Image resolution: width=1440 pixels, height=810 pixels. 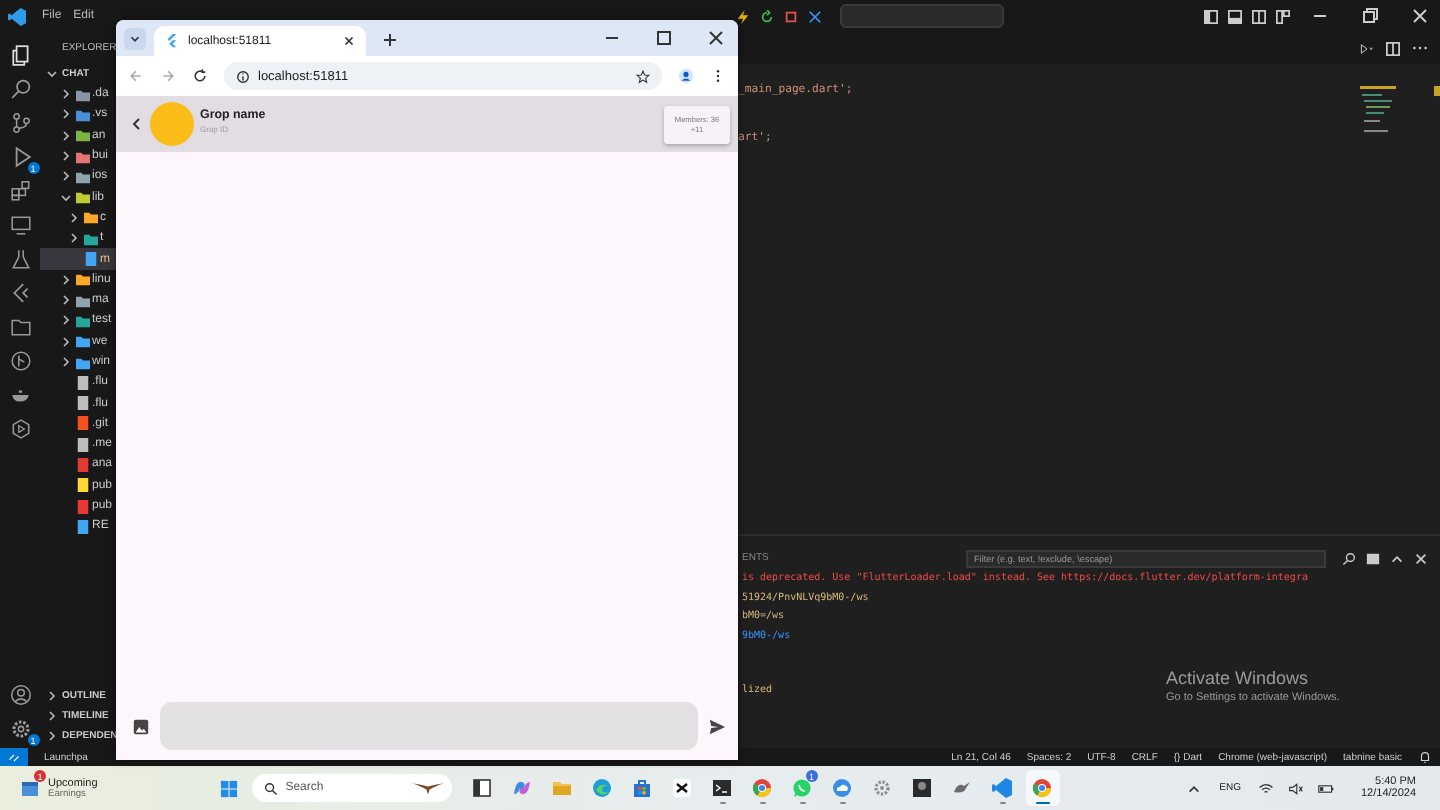 I want to click on files-icon, so click(x=20, y=55).